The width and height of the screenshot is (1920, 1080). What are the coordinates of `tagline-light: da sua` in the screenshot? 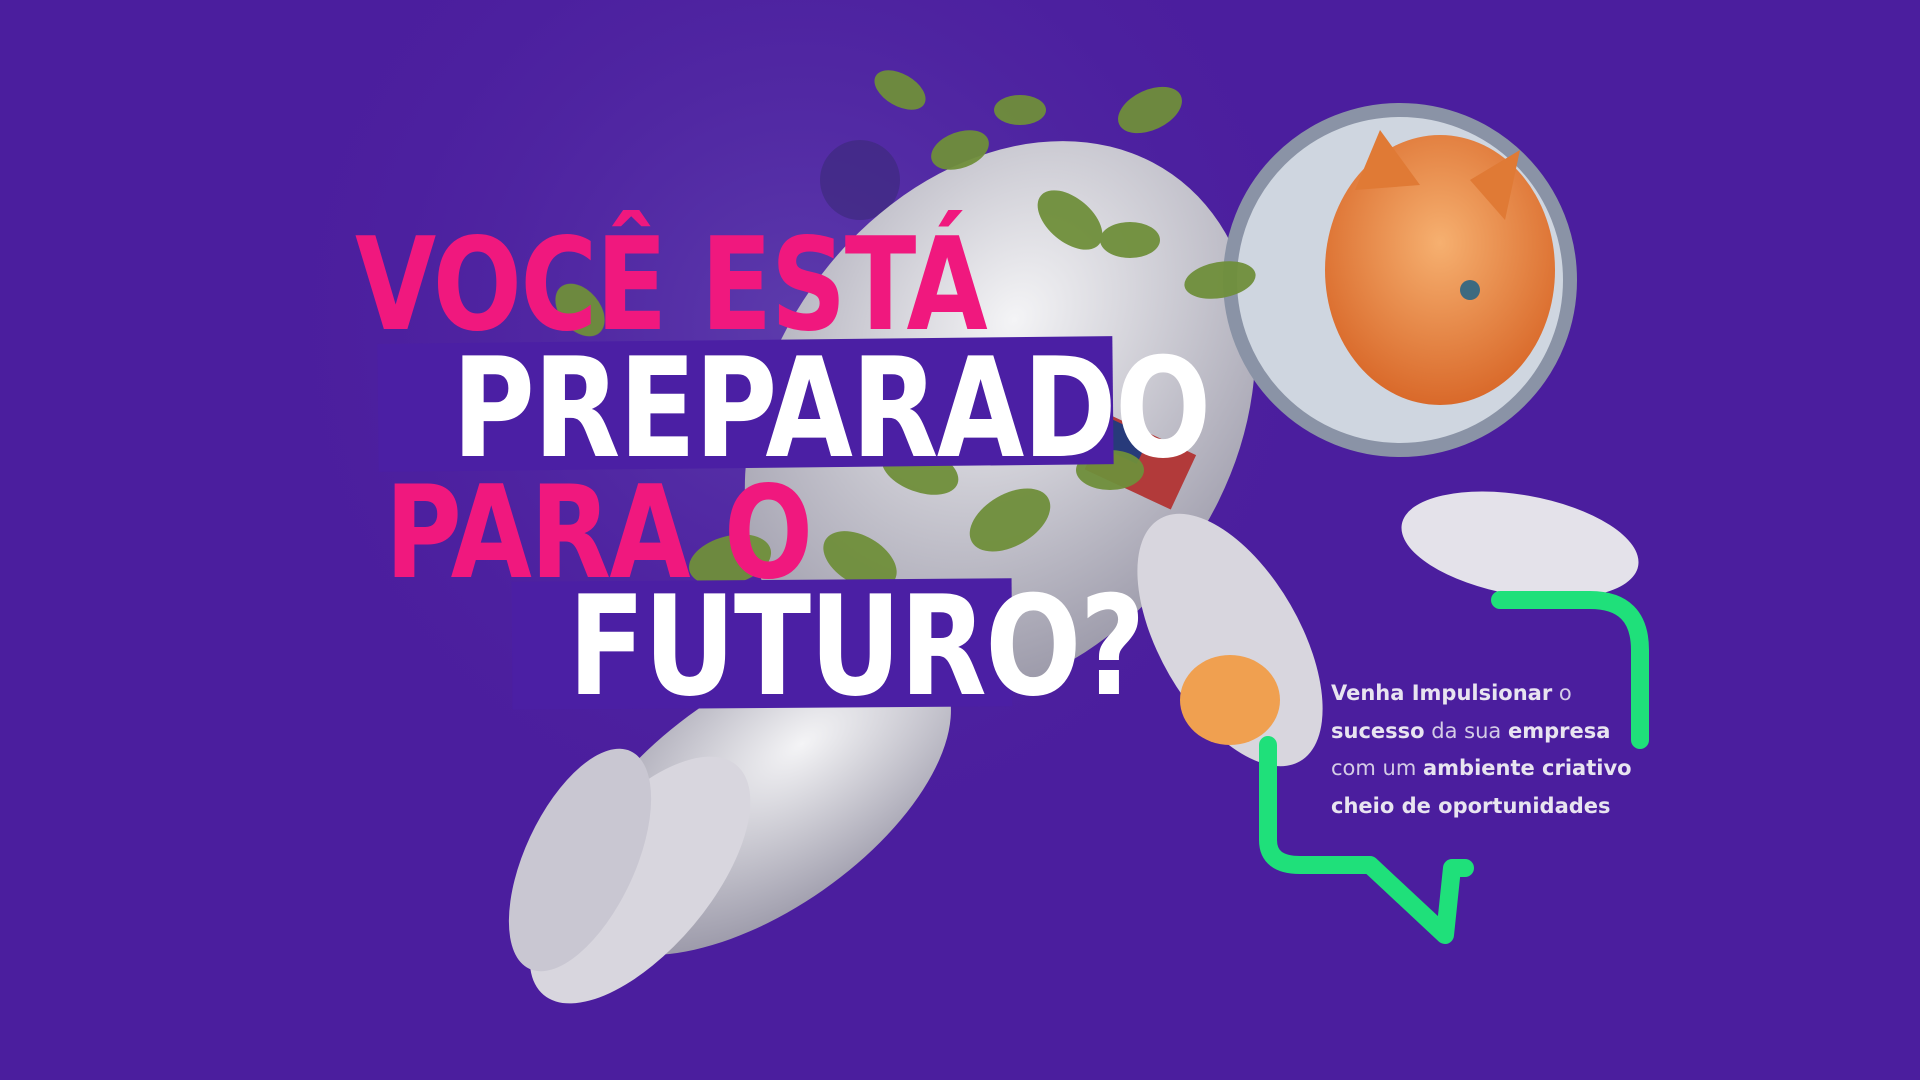 It's located at (1466, 730).